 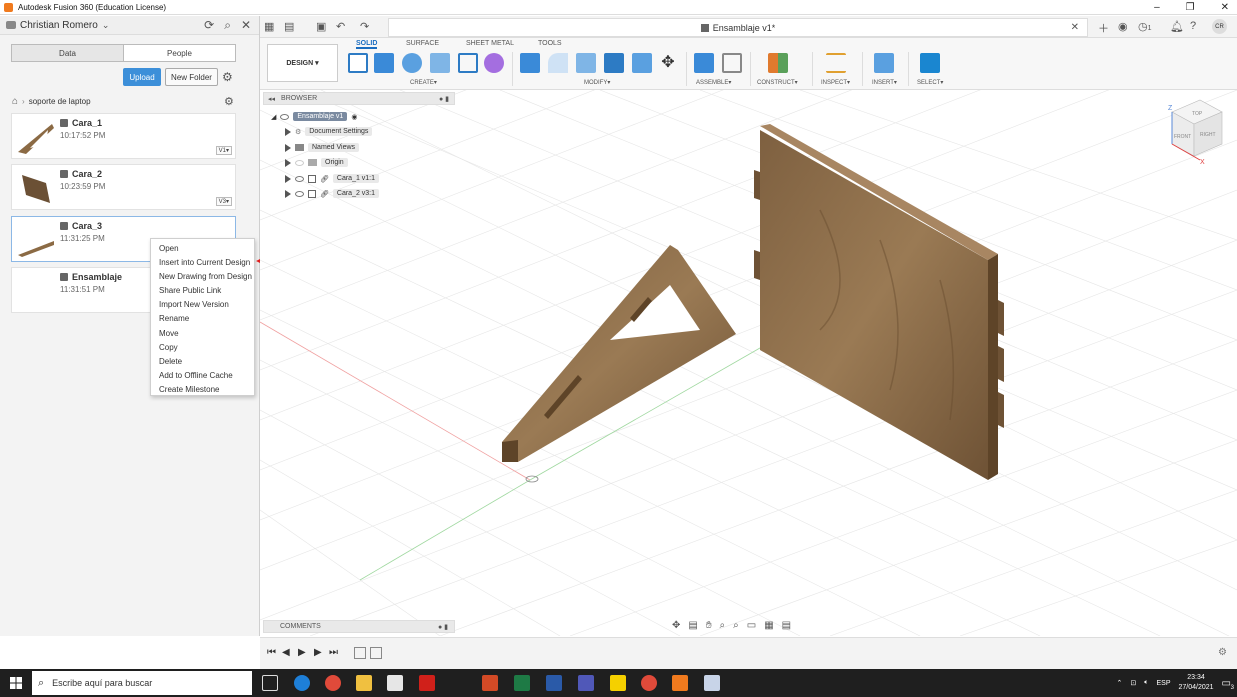 What do you see at coordinates (384, 63) in the screenshot?
I see `extrude-icon` at bounding box center [384, 63].